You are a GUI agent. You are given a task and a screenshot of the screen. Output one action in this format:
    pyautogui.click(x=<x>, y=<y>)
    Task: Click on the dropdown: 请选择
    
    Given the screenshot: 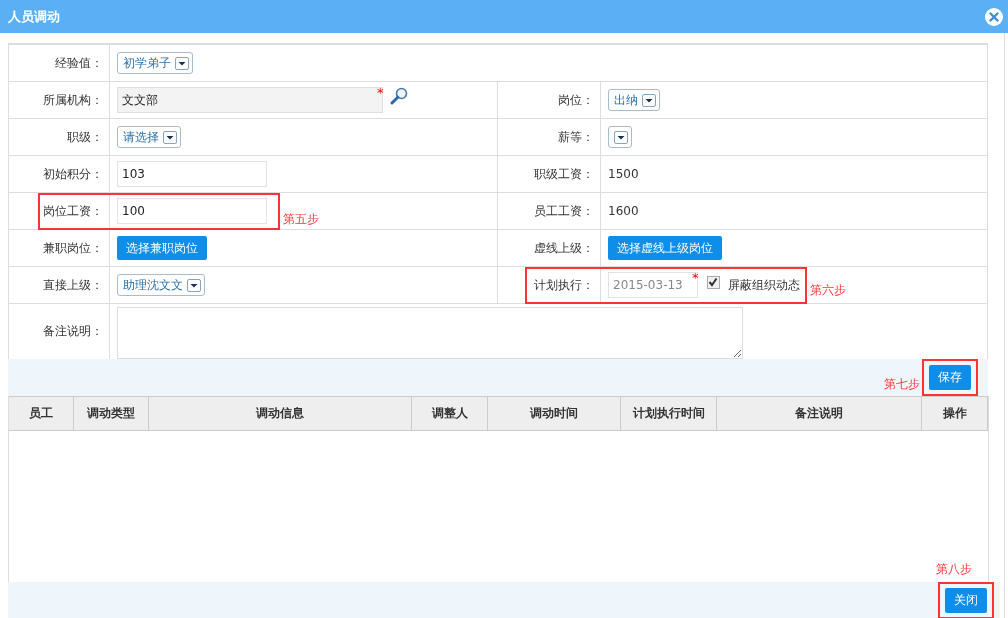 What is the action you would take?
    pyautogui.click(x=149, y=137)
    